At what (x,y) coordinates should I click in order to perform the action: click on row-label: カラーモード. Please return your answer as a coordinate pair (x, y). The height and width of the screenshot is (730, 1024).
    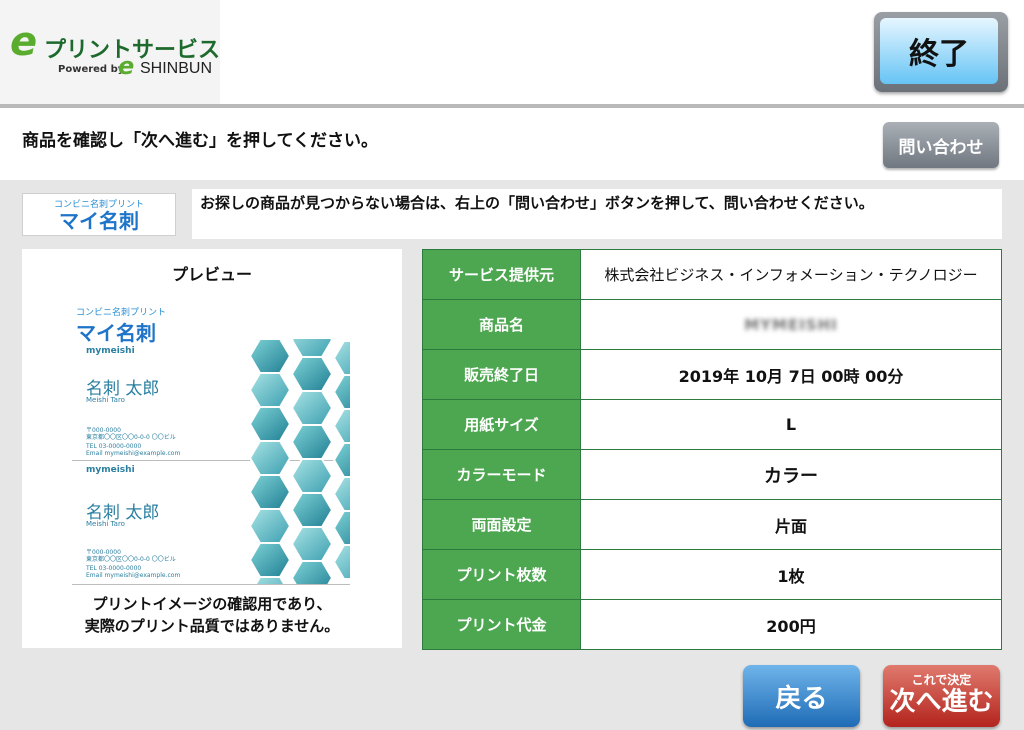
    Looking at the image, I should click on (501, 474).